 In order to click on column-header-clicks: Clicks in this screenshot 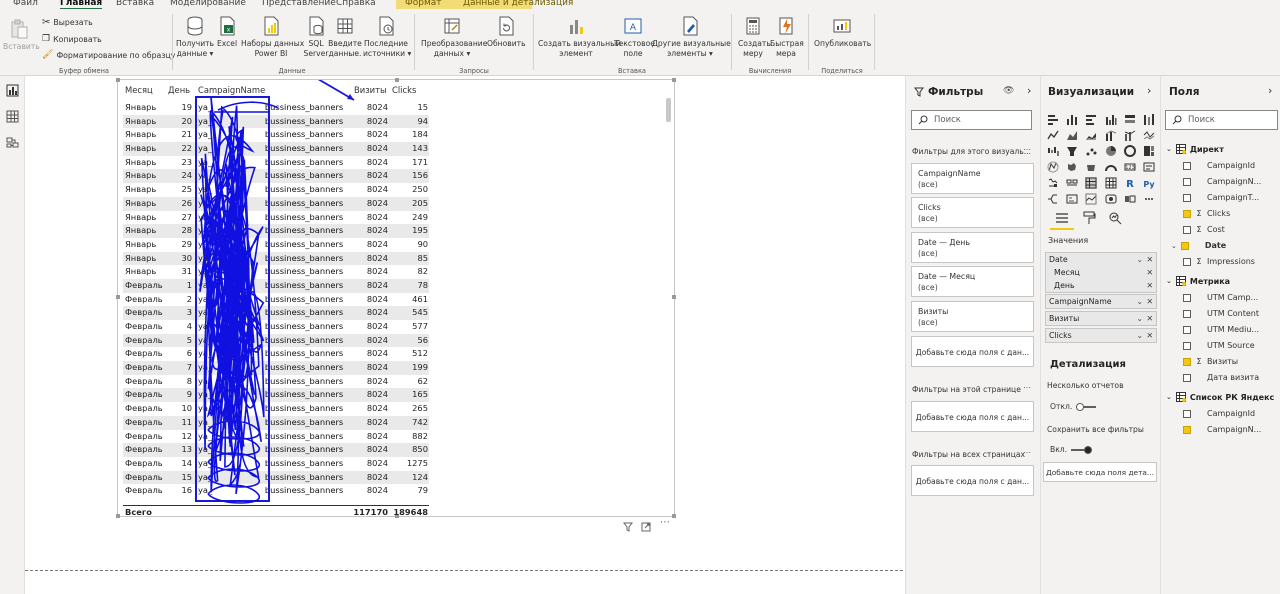, I will do `click(404, 90)`.